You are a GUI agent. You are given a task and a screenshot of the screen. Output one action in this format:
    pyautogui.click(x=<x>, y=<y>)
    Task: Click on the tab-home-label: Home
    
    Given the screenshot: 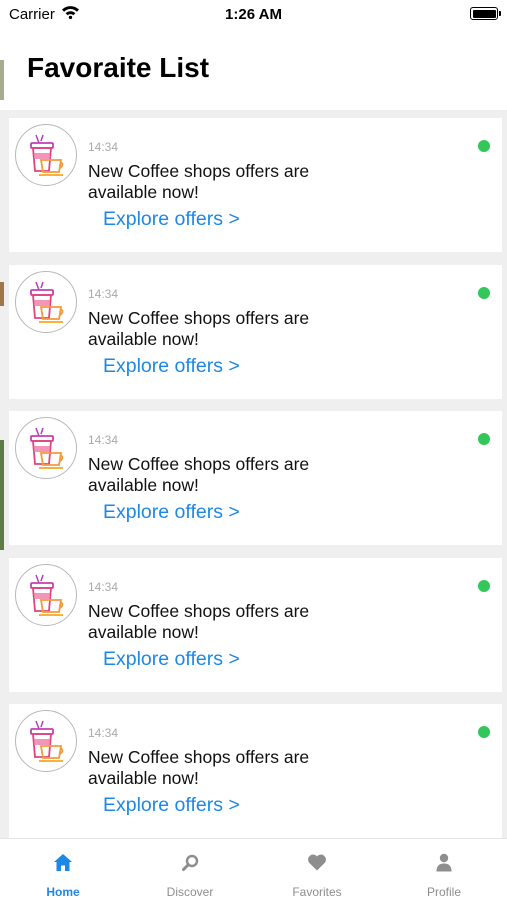 What is the action you would take?
    pyautogui.click(x=63, y=892)
    